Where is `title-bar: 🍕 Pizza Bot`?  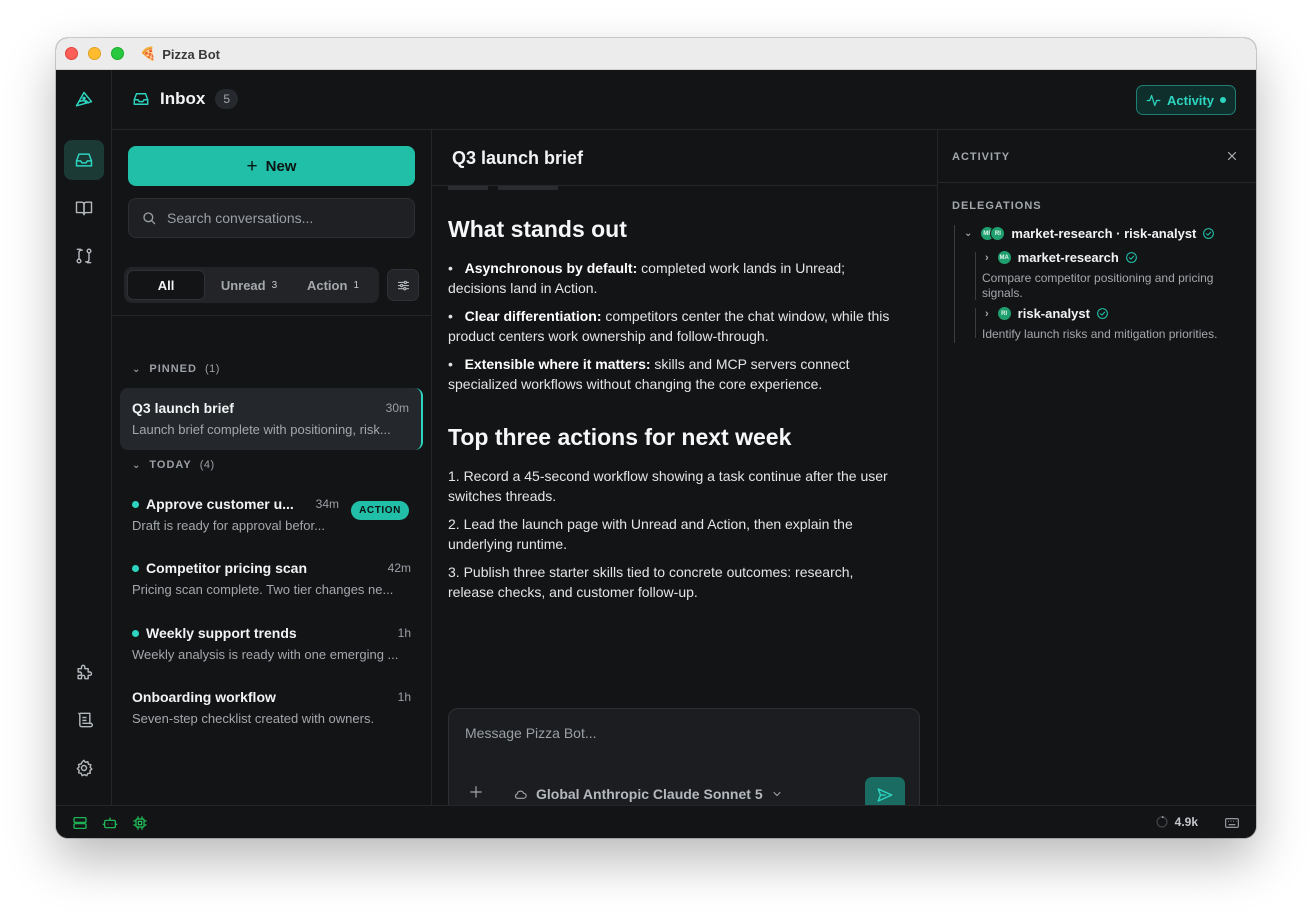
title-bar: 🍕 Pizza Bot is located at coordinates (656, 54).